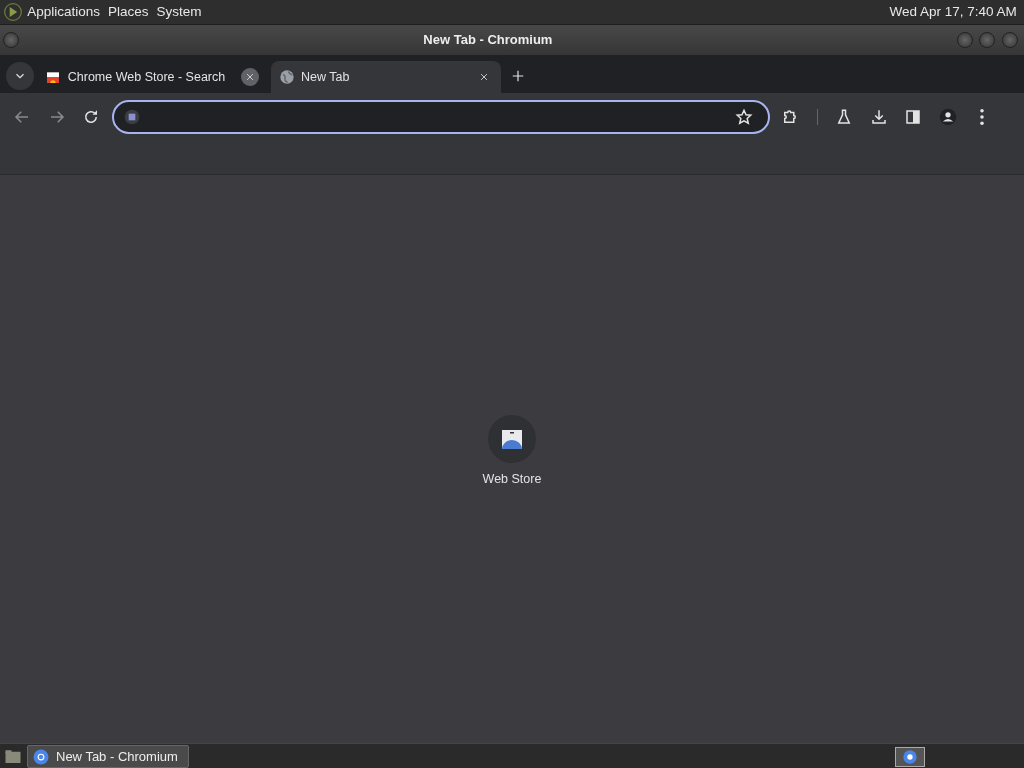  Describe the element at coordinates (844, 117) in the screenshot. I see `flask-icon` at that location.